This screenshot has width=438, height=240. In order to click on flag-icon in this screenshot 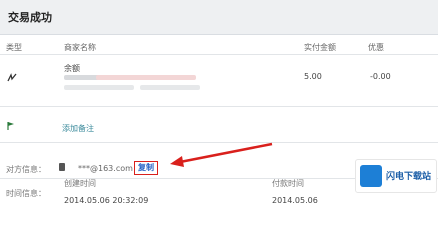, I will do `click(10, 126)`.